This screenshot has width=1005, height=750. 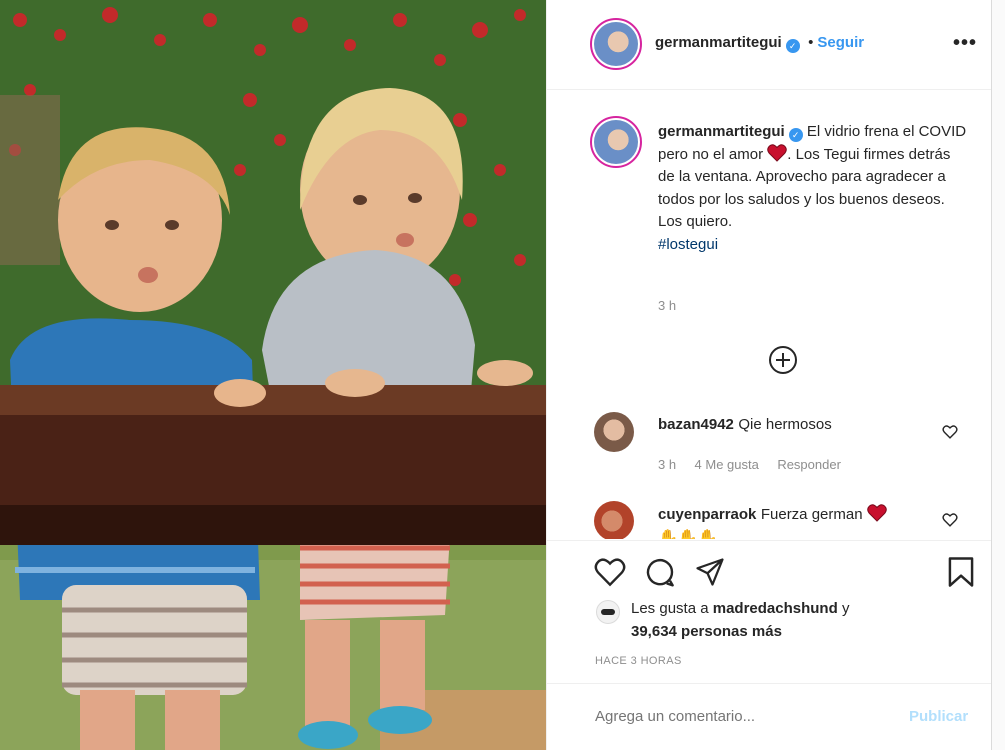 I want to click on author-info: germanmartitegui ✓ • Seguir, so click(x=759, y=43).